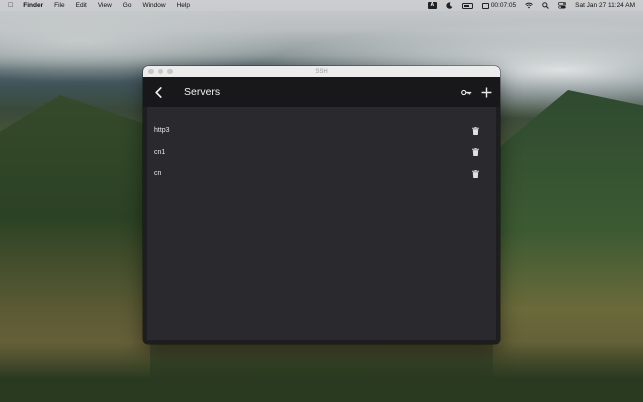 This screenshot has width=643, height=402. I want to click on wifi-icon, so click(529, 5).